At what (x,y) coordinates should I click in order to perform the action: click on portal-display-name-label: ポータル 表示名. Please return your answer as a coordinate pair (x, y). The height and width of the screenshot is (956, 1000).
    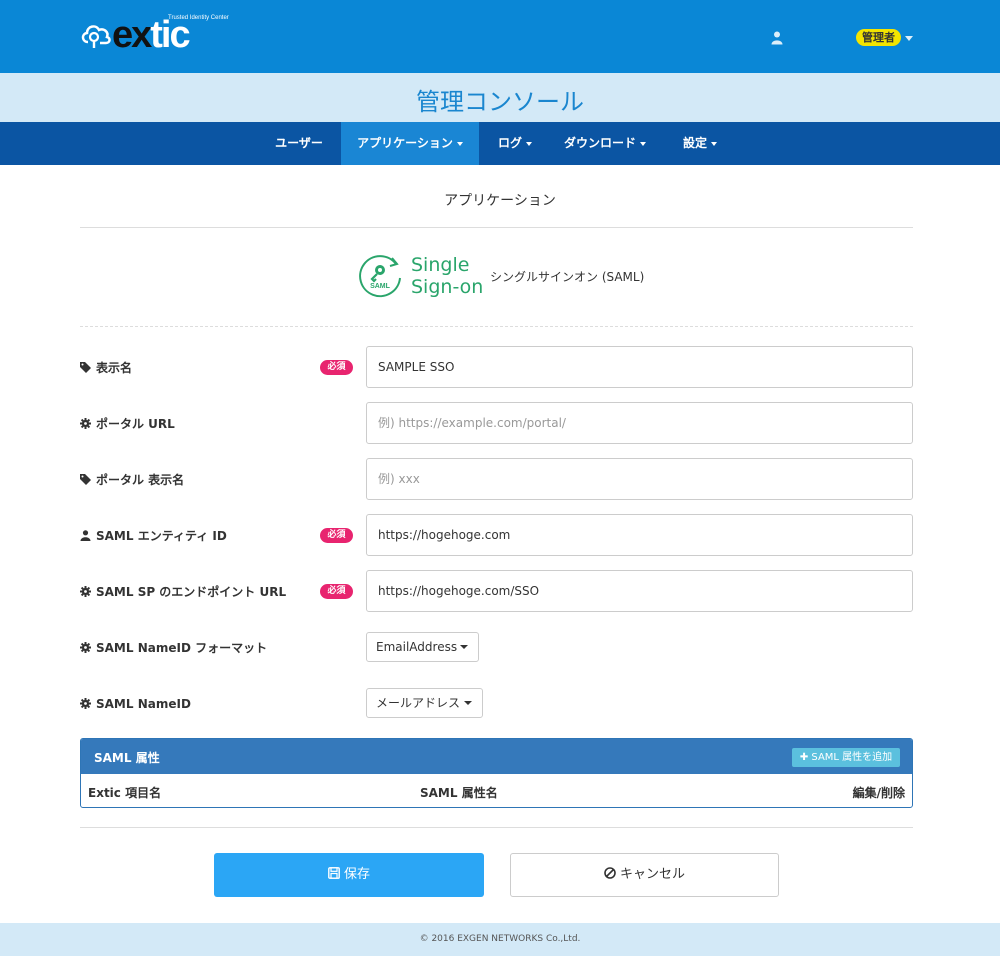
    Looking at the image, I should click on (132, 480).